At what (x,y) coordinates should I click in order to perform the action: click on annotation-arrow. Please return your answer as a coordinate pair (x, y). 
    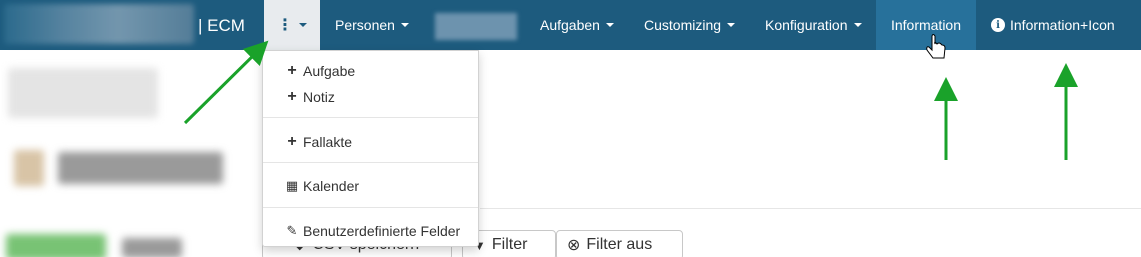
    Looking at the image, I should click on (226, 82).